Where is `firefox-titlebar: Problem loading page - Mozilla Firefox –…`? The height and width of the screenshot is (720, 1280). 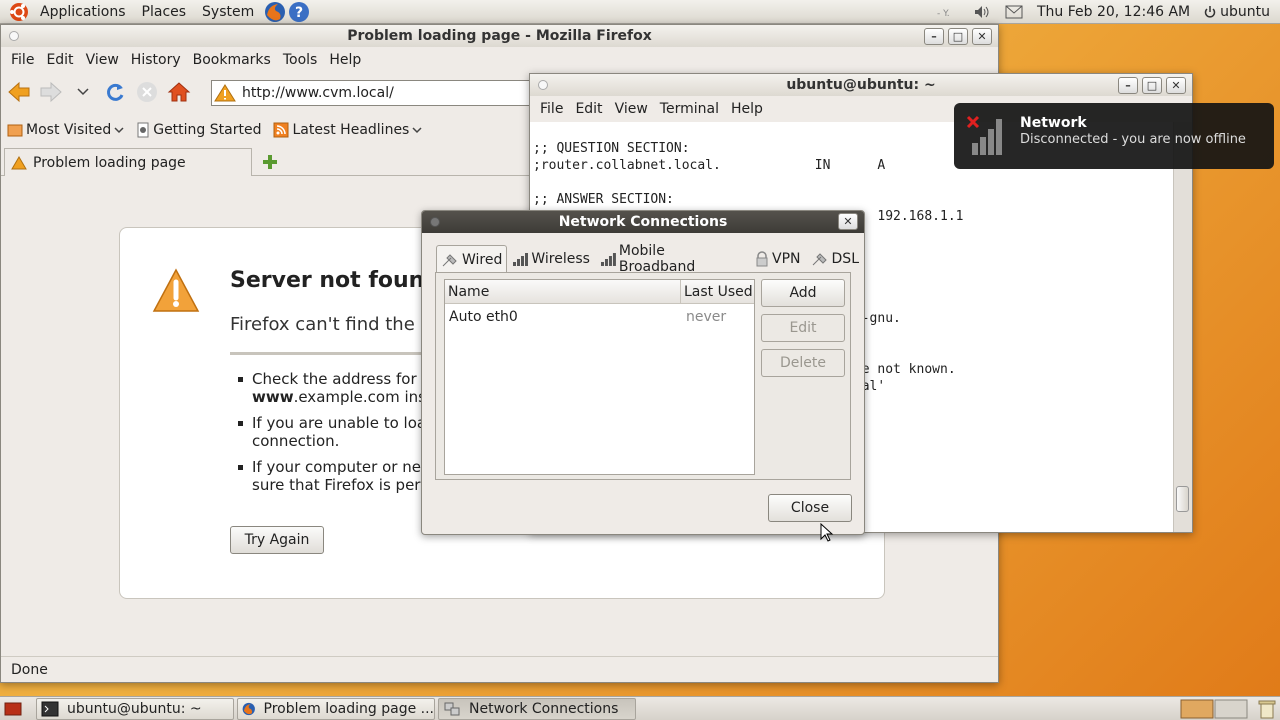
firefox-titlebar: Problem loading page - Mozilla Firefox –… is located at coordinates (499, 36).